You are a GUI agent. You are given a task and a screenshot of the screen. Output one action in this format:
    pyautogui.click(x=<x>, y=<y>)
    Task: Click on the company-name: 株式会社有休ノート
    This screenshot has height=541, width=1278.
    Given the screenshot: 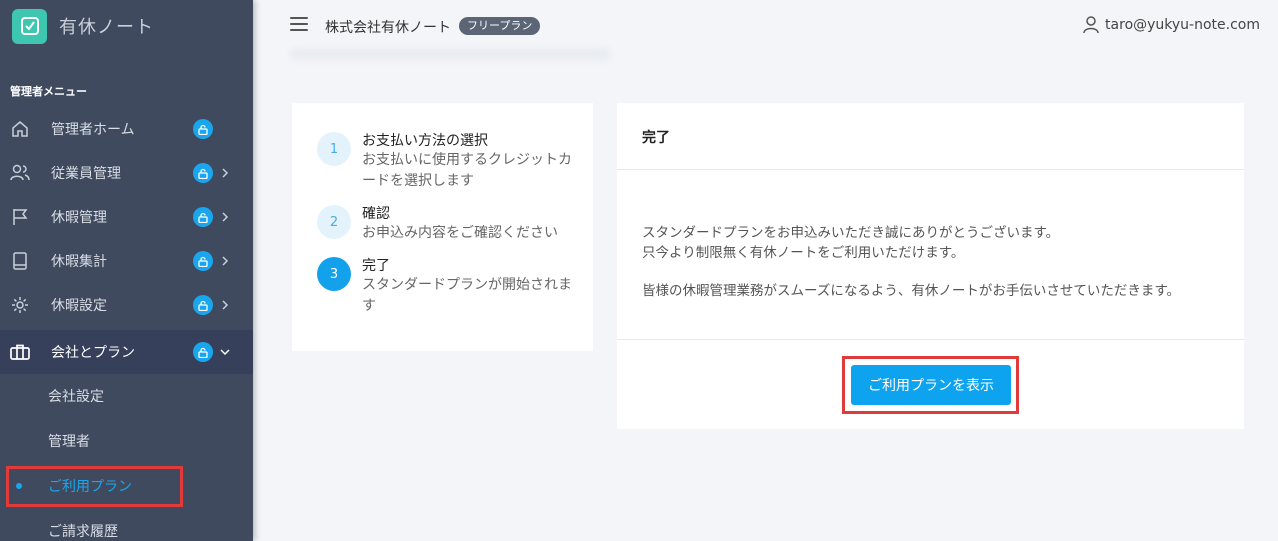 What is the action you would take?
    pyautogui.click(x=388, y=28)
    